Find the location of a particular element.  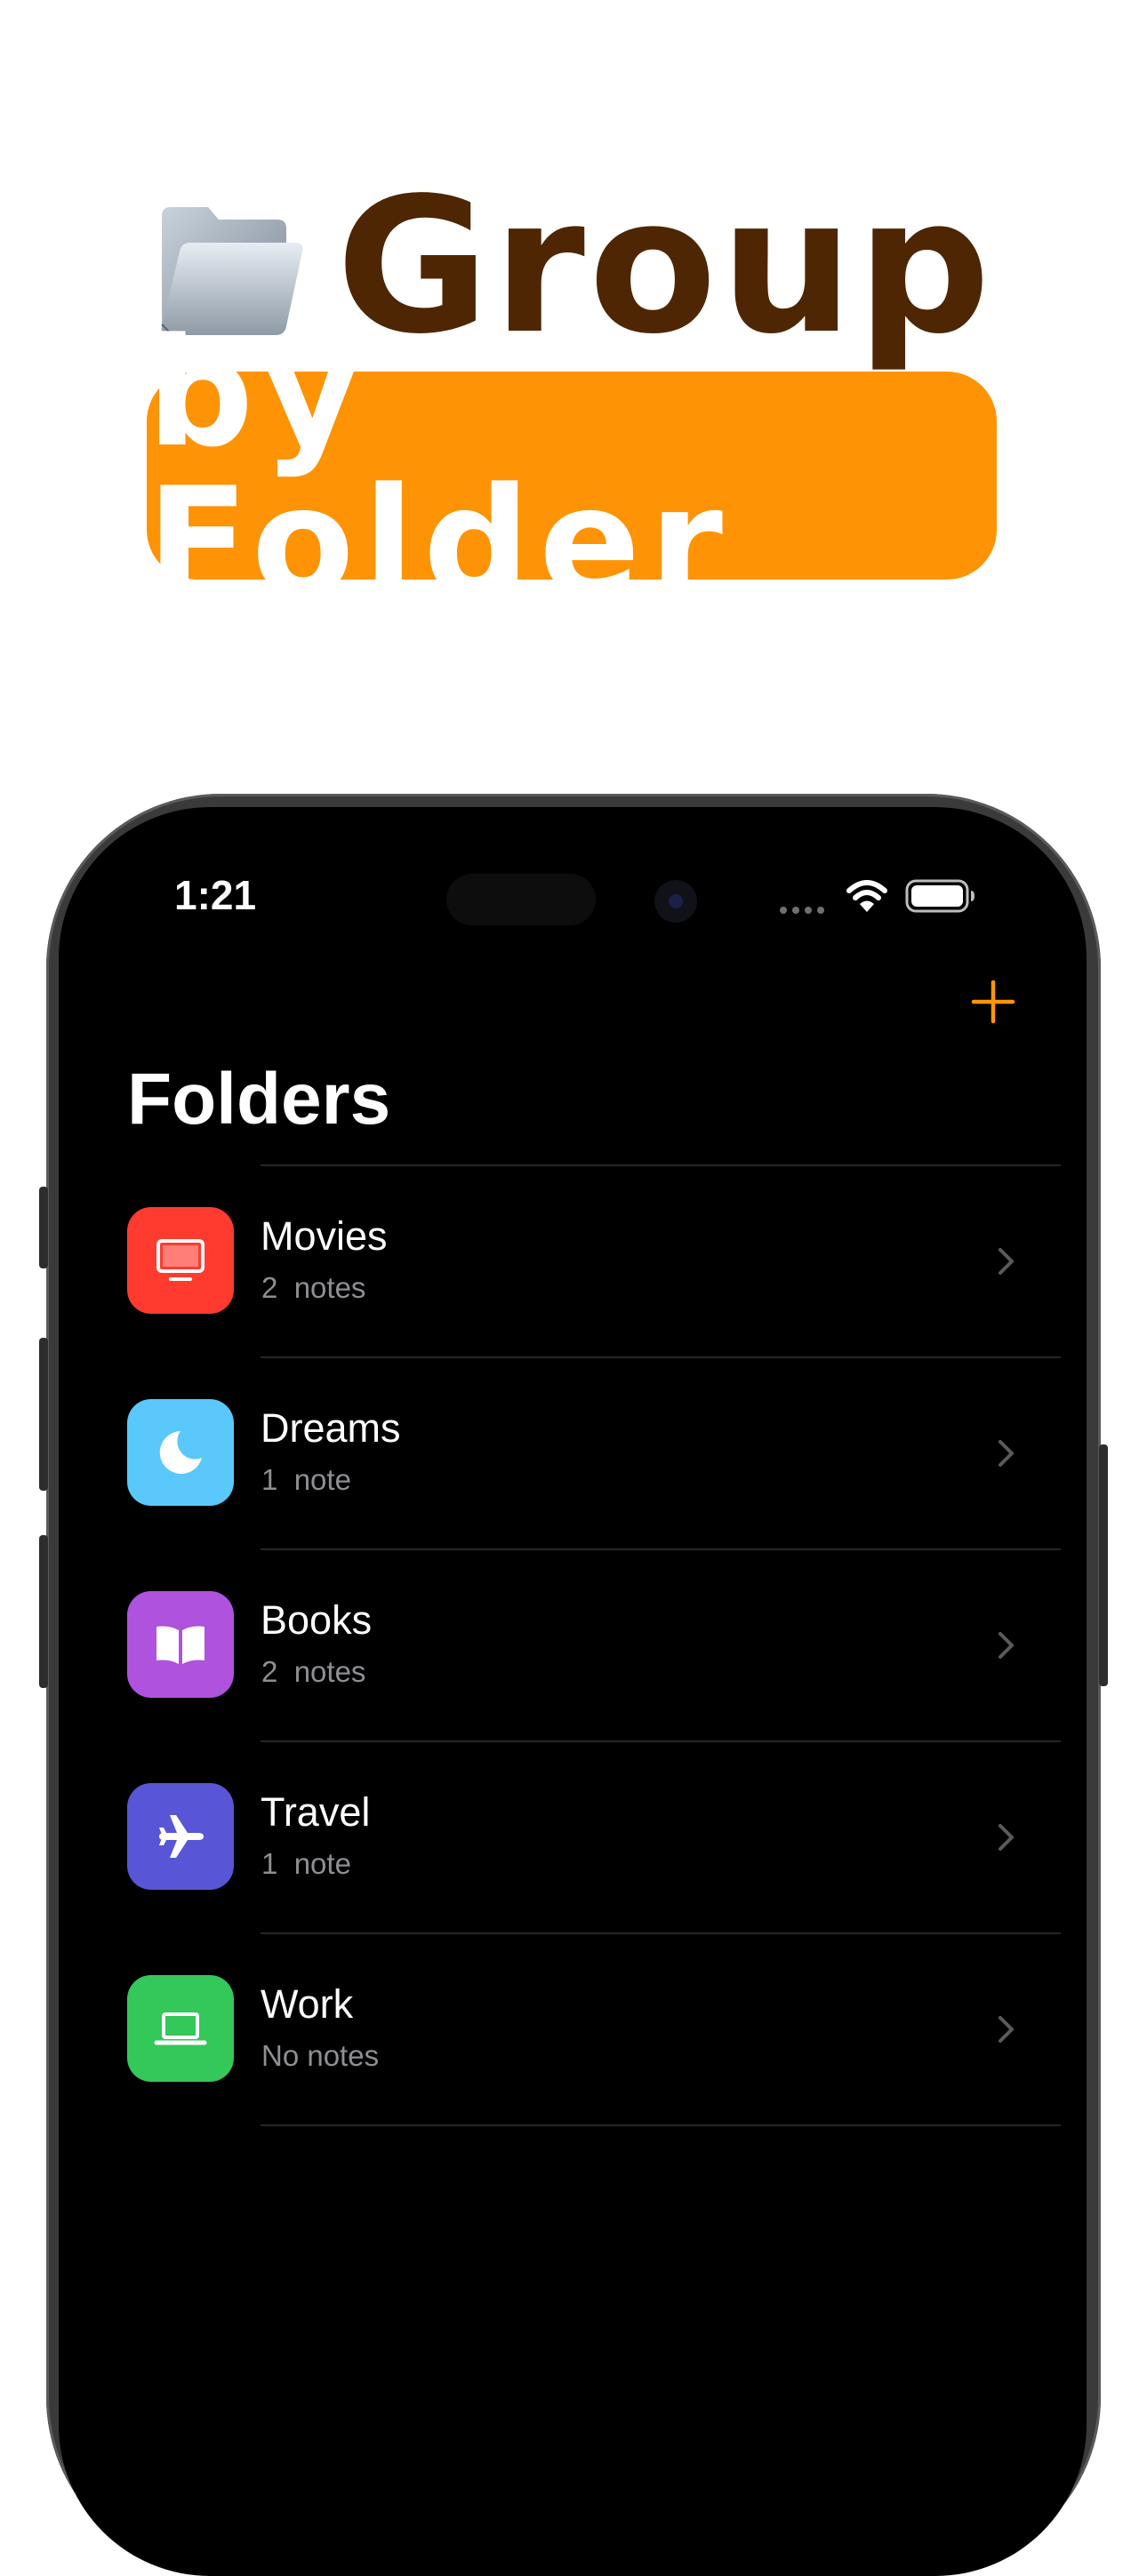

folder-icon-badge-movies is located at coordinates (180, 1260).